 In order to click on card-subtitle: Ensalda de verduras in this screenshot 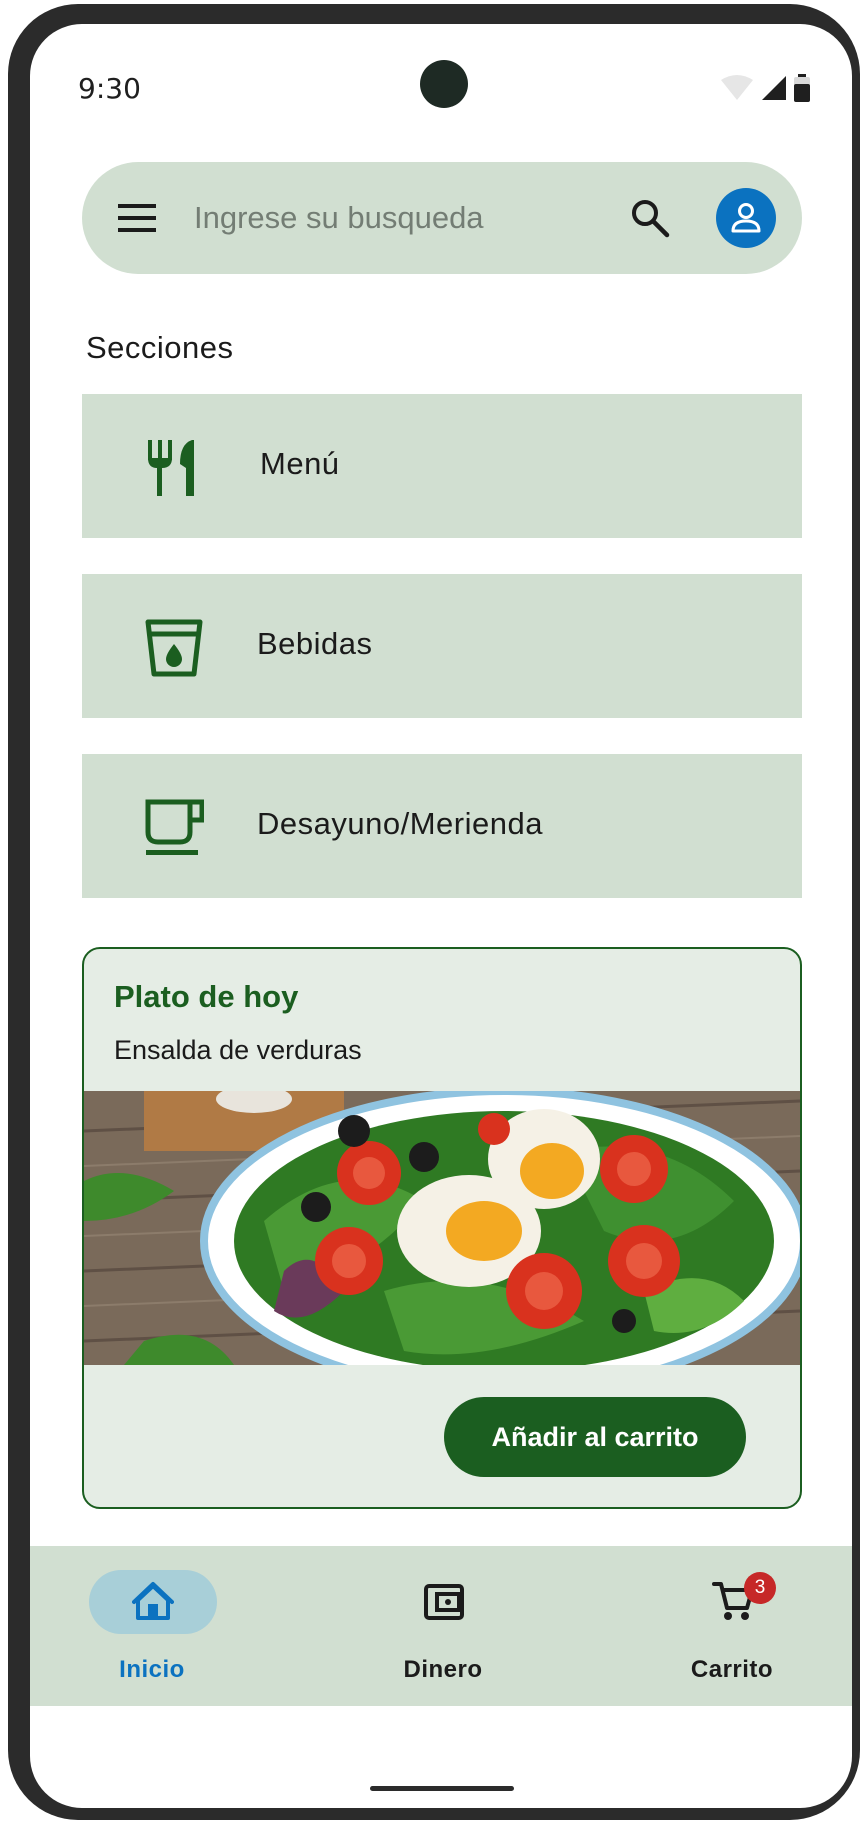, I will do `click(238, 1050)`.